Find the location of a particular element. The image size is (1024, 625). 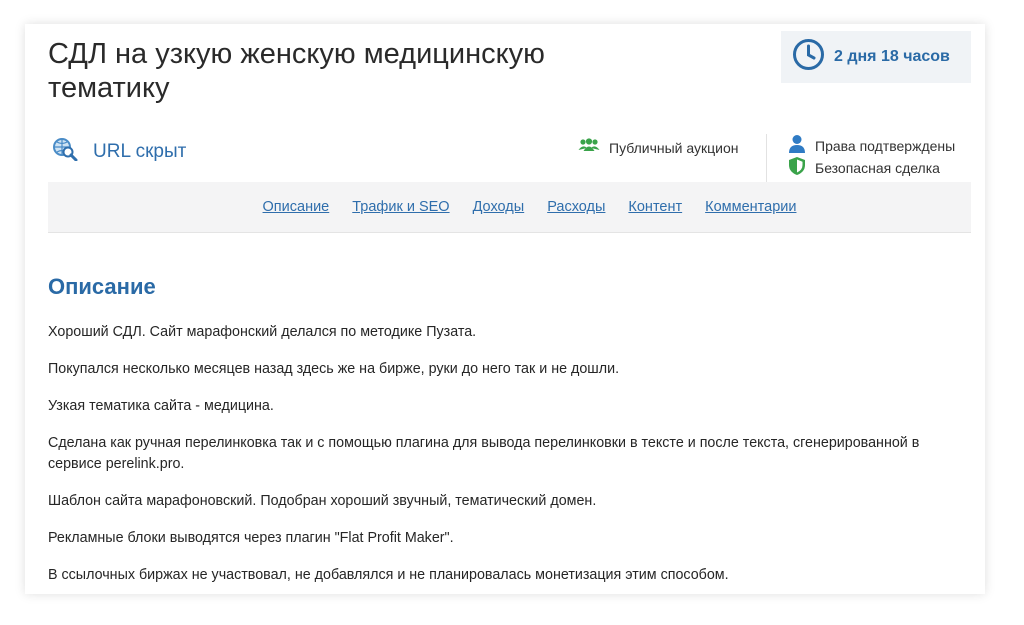

auction-timer: 2 дня 18 часов is located at coordinates (876, 57).